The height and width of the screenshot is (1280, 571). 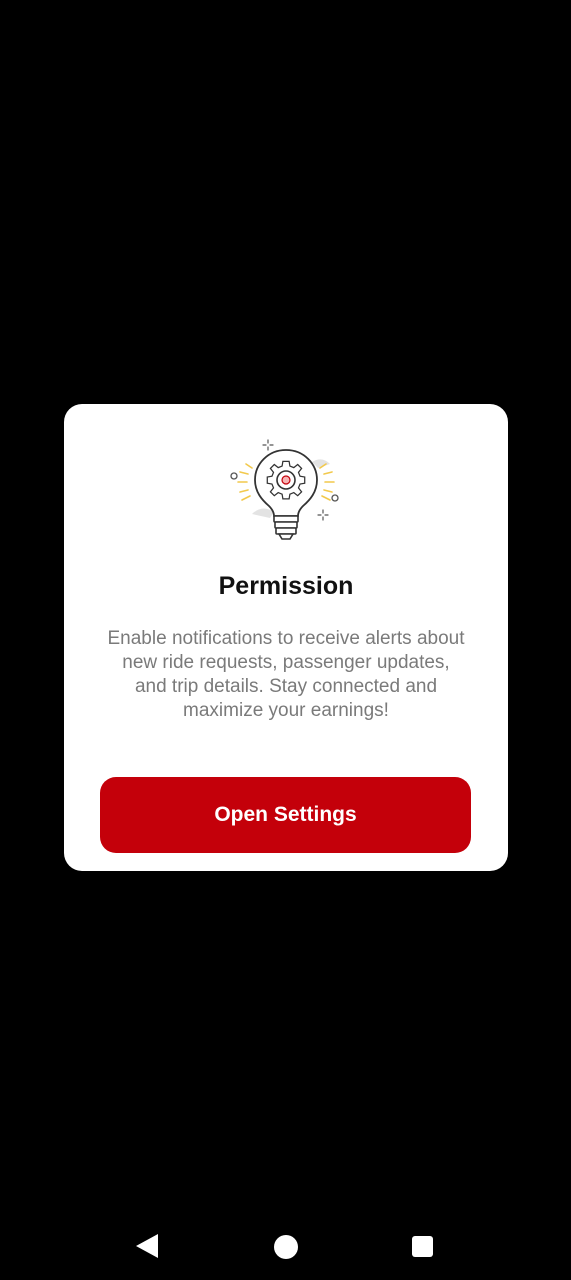 I want to click on open-settings-button: Open Settings, so click(x=285, y=815).